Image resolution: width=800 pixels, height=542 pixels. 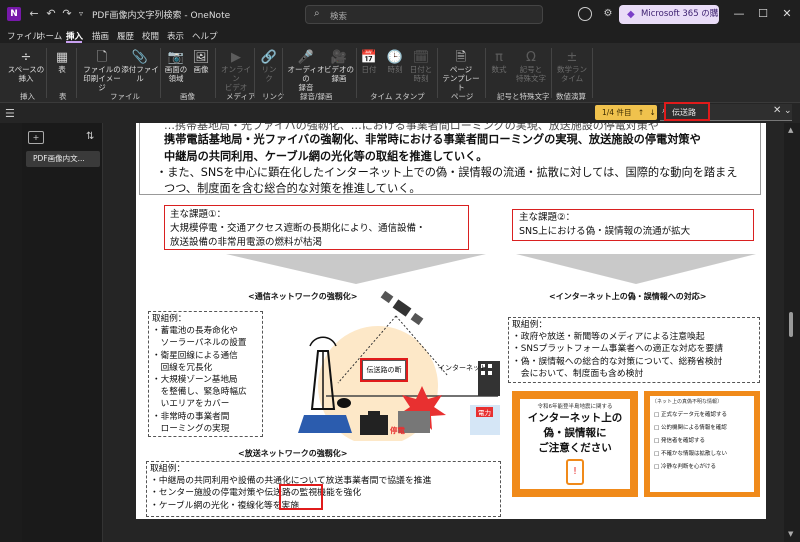 I want to click on math-runtime-button: ± 数学ラン タイム, so click(x=572, y=66).